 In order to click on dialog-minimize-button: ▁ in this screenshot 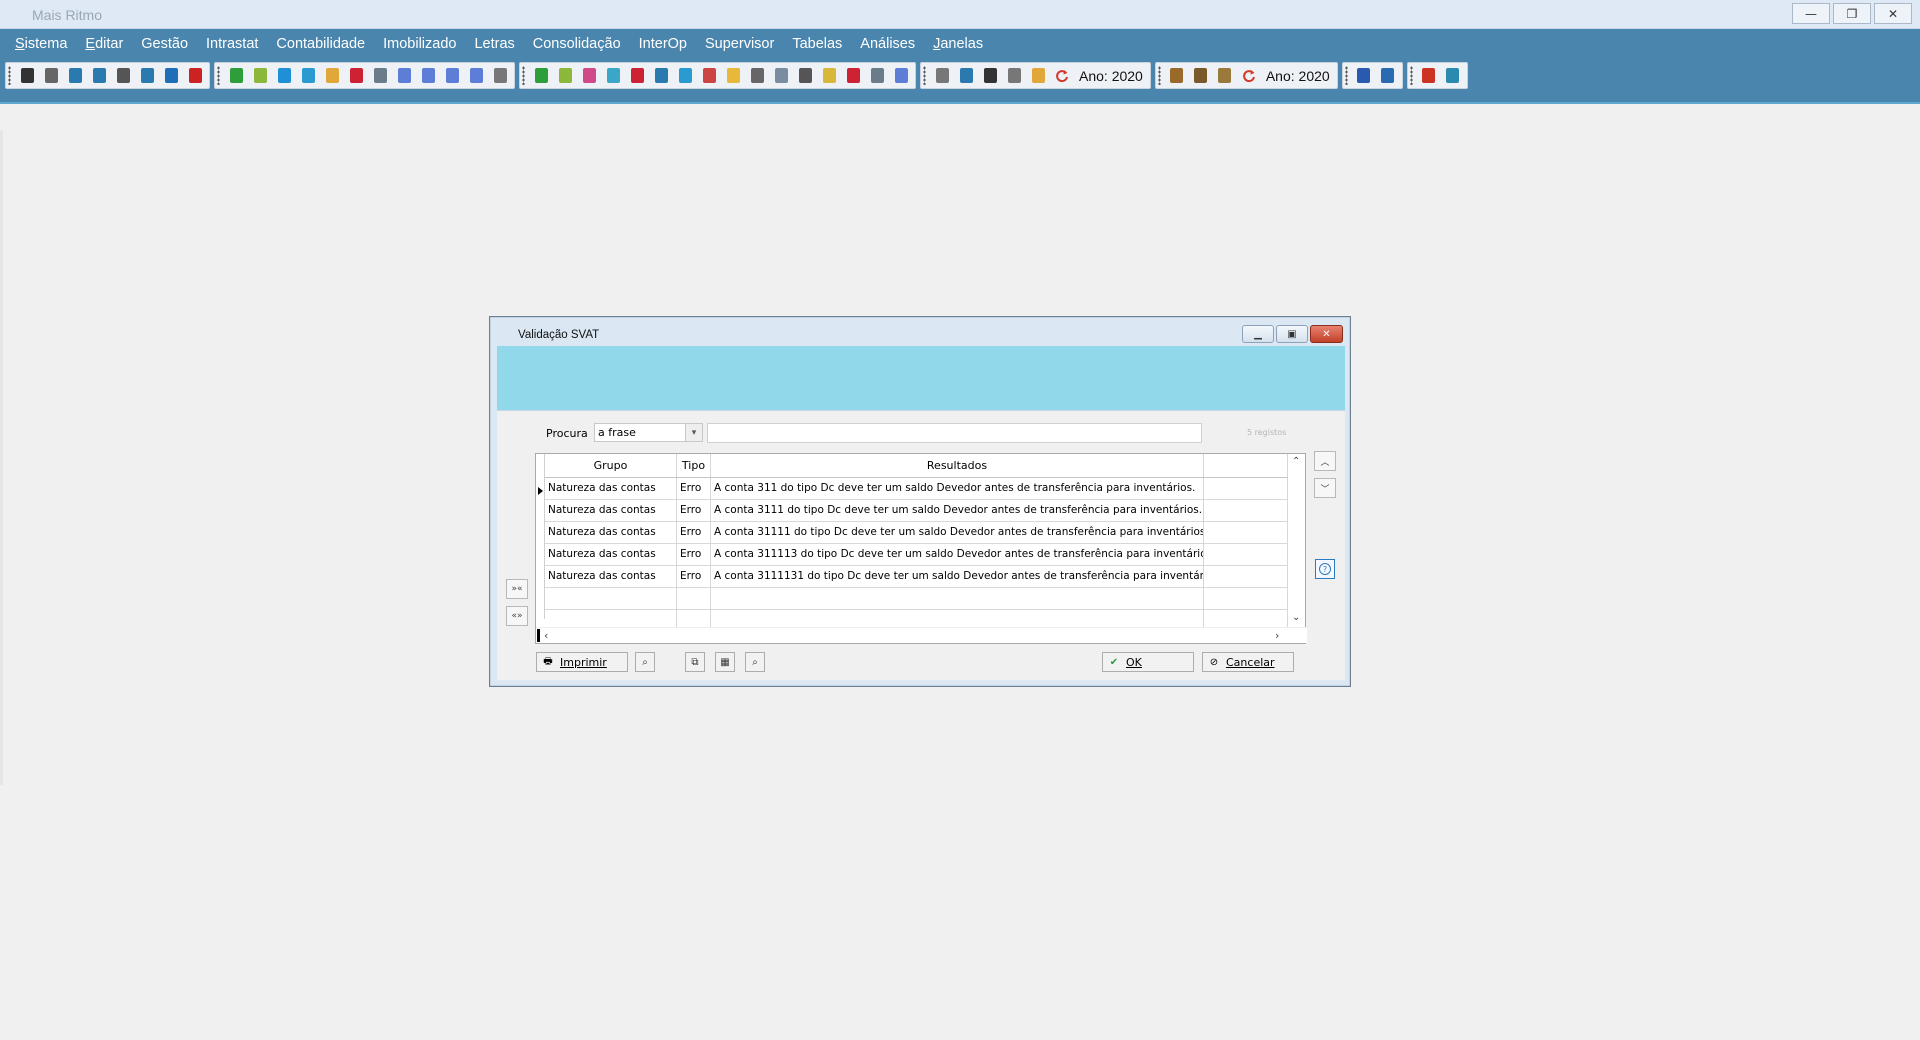, I will do `click(1258, 334)`.